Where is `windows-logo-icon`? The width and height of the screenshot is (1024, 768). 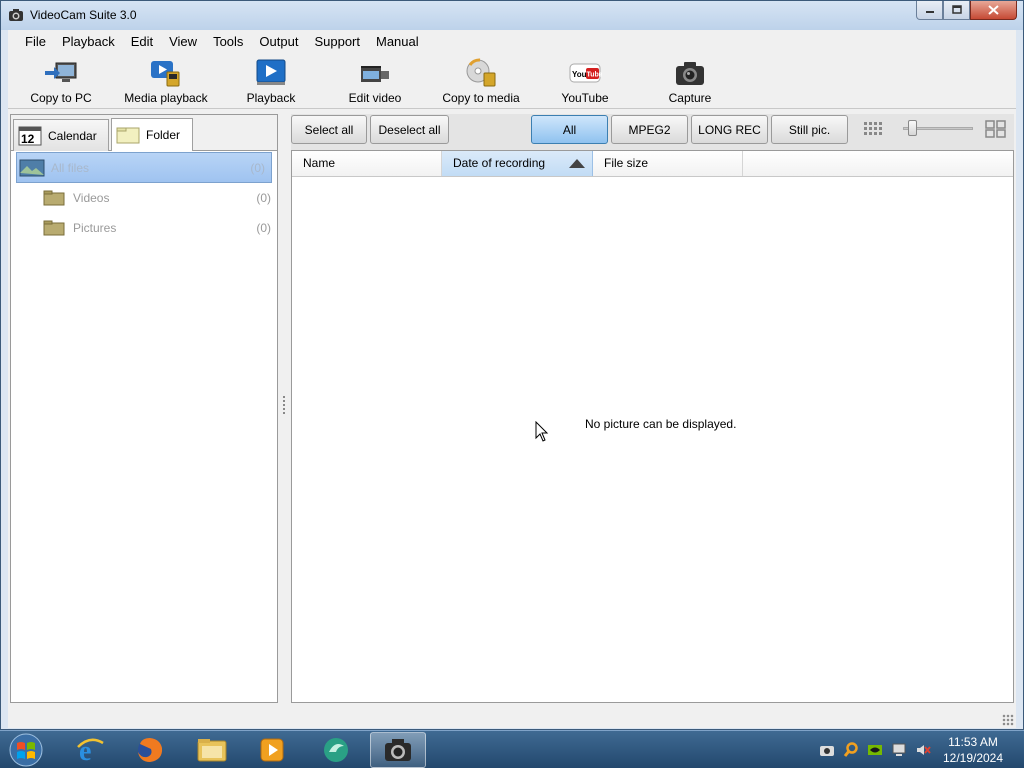 windows-logo-icon is located at coordinates (26, 750).